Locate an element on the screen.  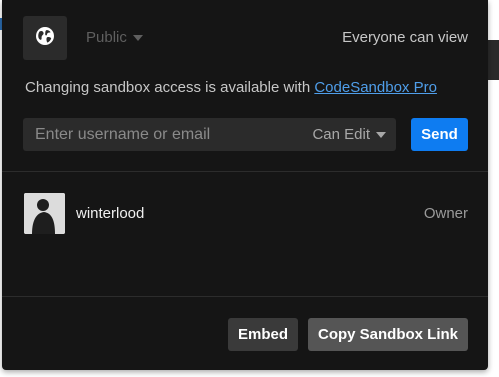
member-name: winterlood is located at coordinates (110, 213).